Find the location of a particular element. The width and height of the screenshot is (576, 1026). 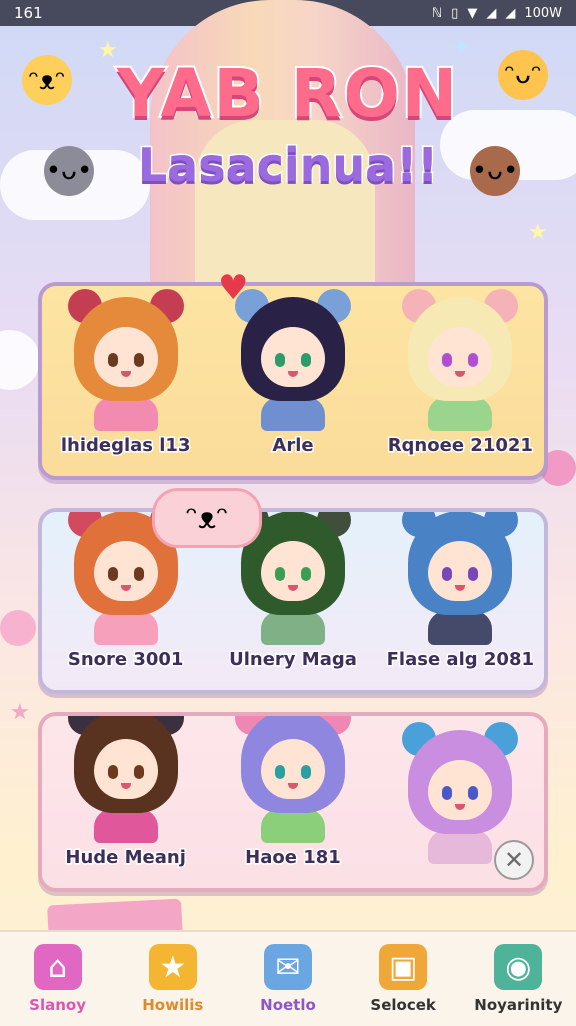

character-name: Hude Meanj is located at coordinates (125, 858).